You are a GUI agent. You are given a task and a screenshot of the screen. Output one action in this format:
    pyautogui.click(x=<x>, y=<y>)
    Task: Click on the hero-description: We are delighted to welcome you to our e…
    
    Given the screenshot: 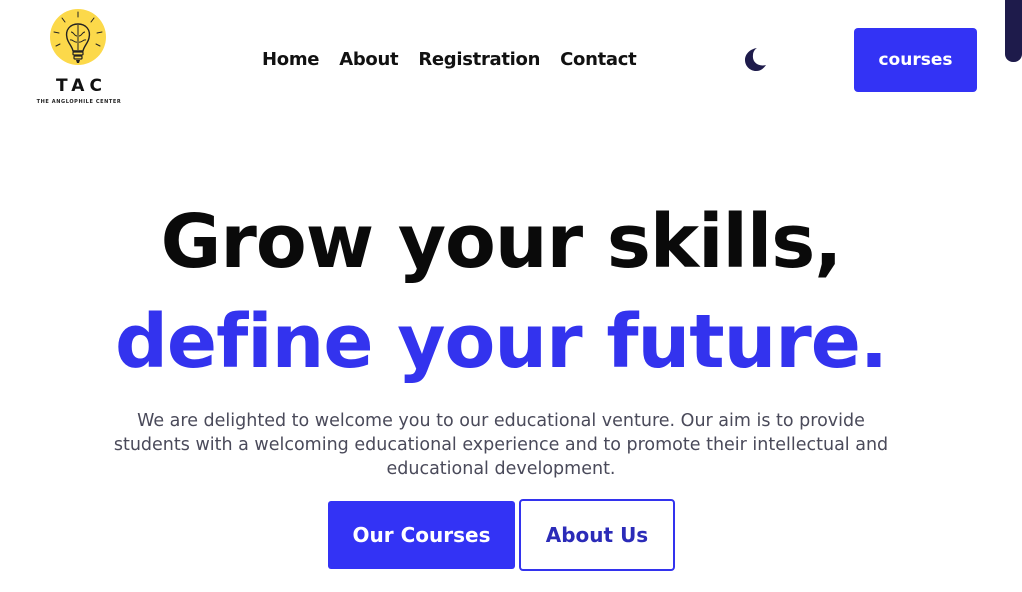 What is the action you would take?
    pyautogui.click(x=501, y=445)
    